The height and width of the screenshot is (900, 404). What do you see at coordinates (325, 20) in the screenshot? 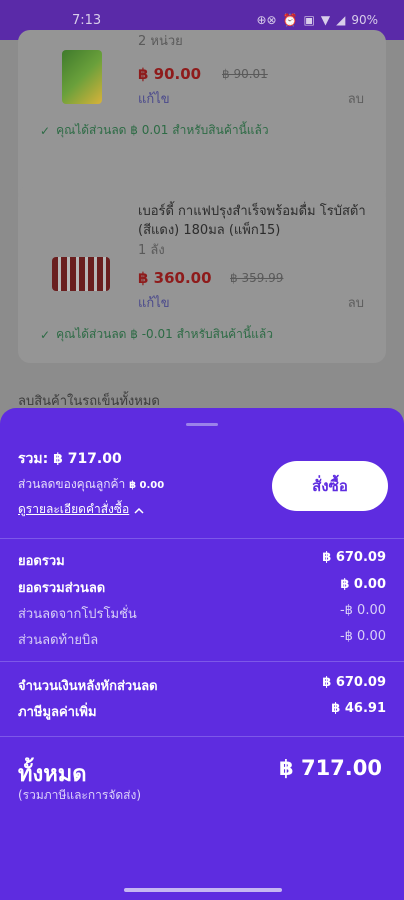
I see `wifi-icon: ▼` at bounding box center [325, 20].